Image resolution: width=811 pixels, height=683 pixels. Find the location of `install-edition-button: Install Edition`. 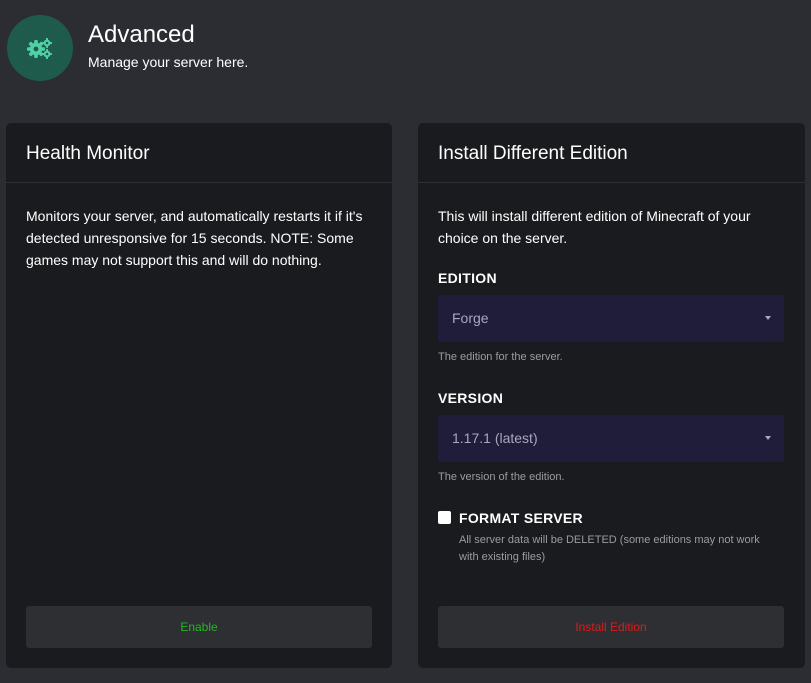

install-edition-button: Install Edition is located at coordinates (611, 627).